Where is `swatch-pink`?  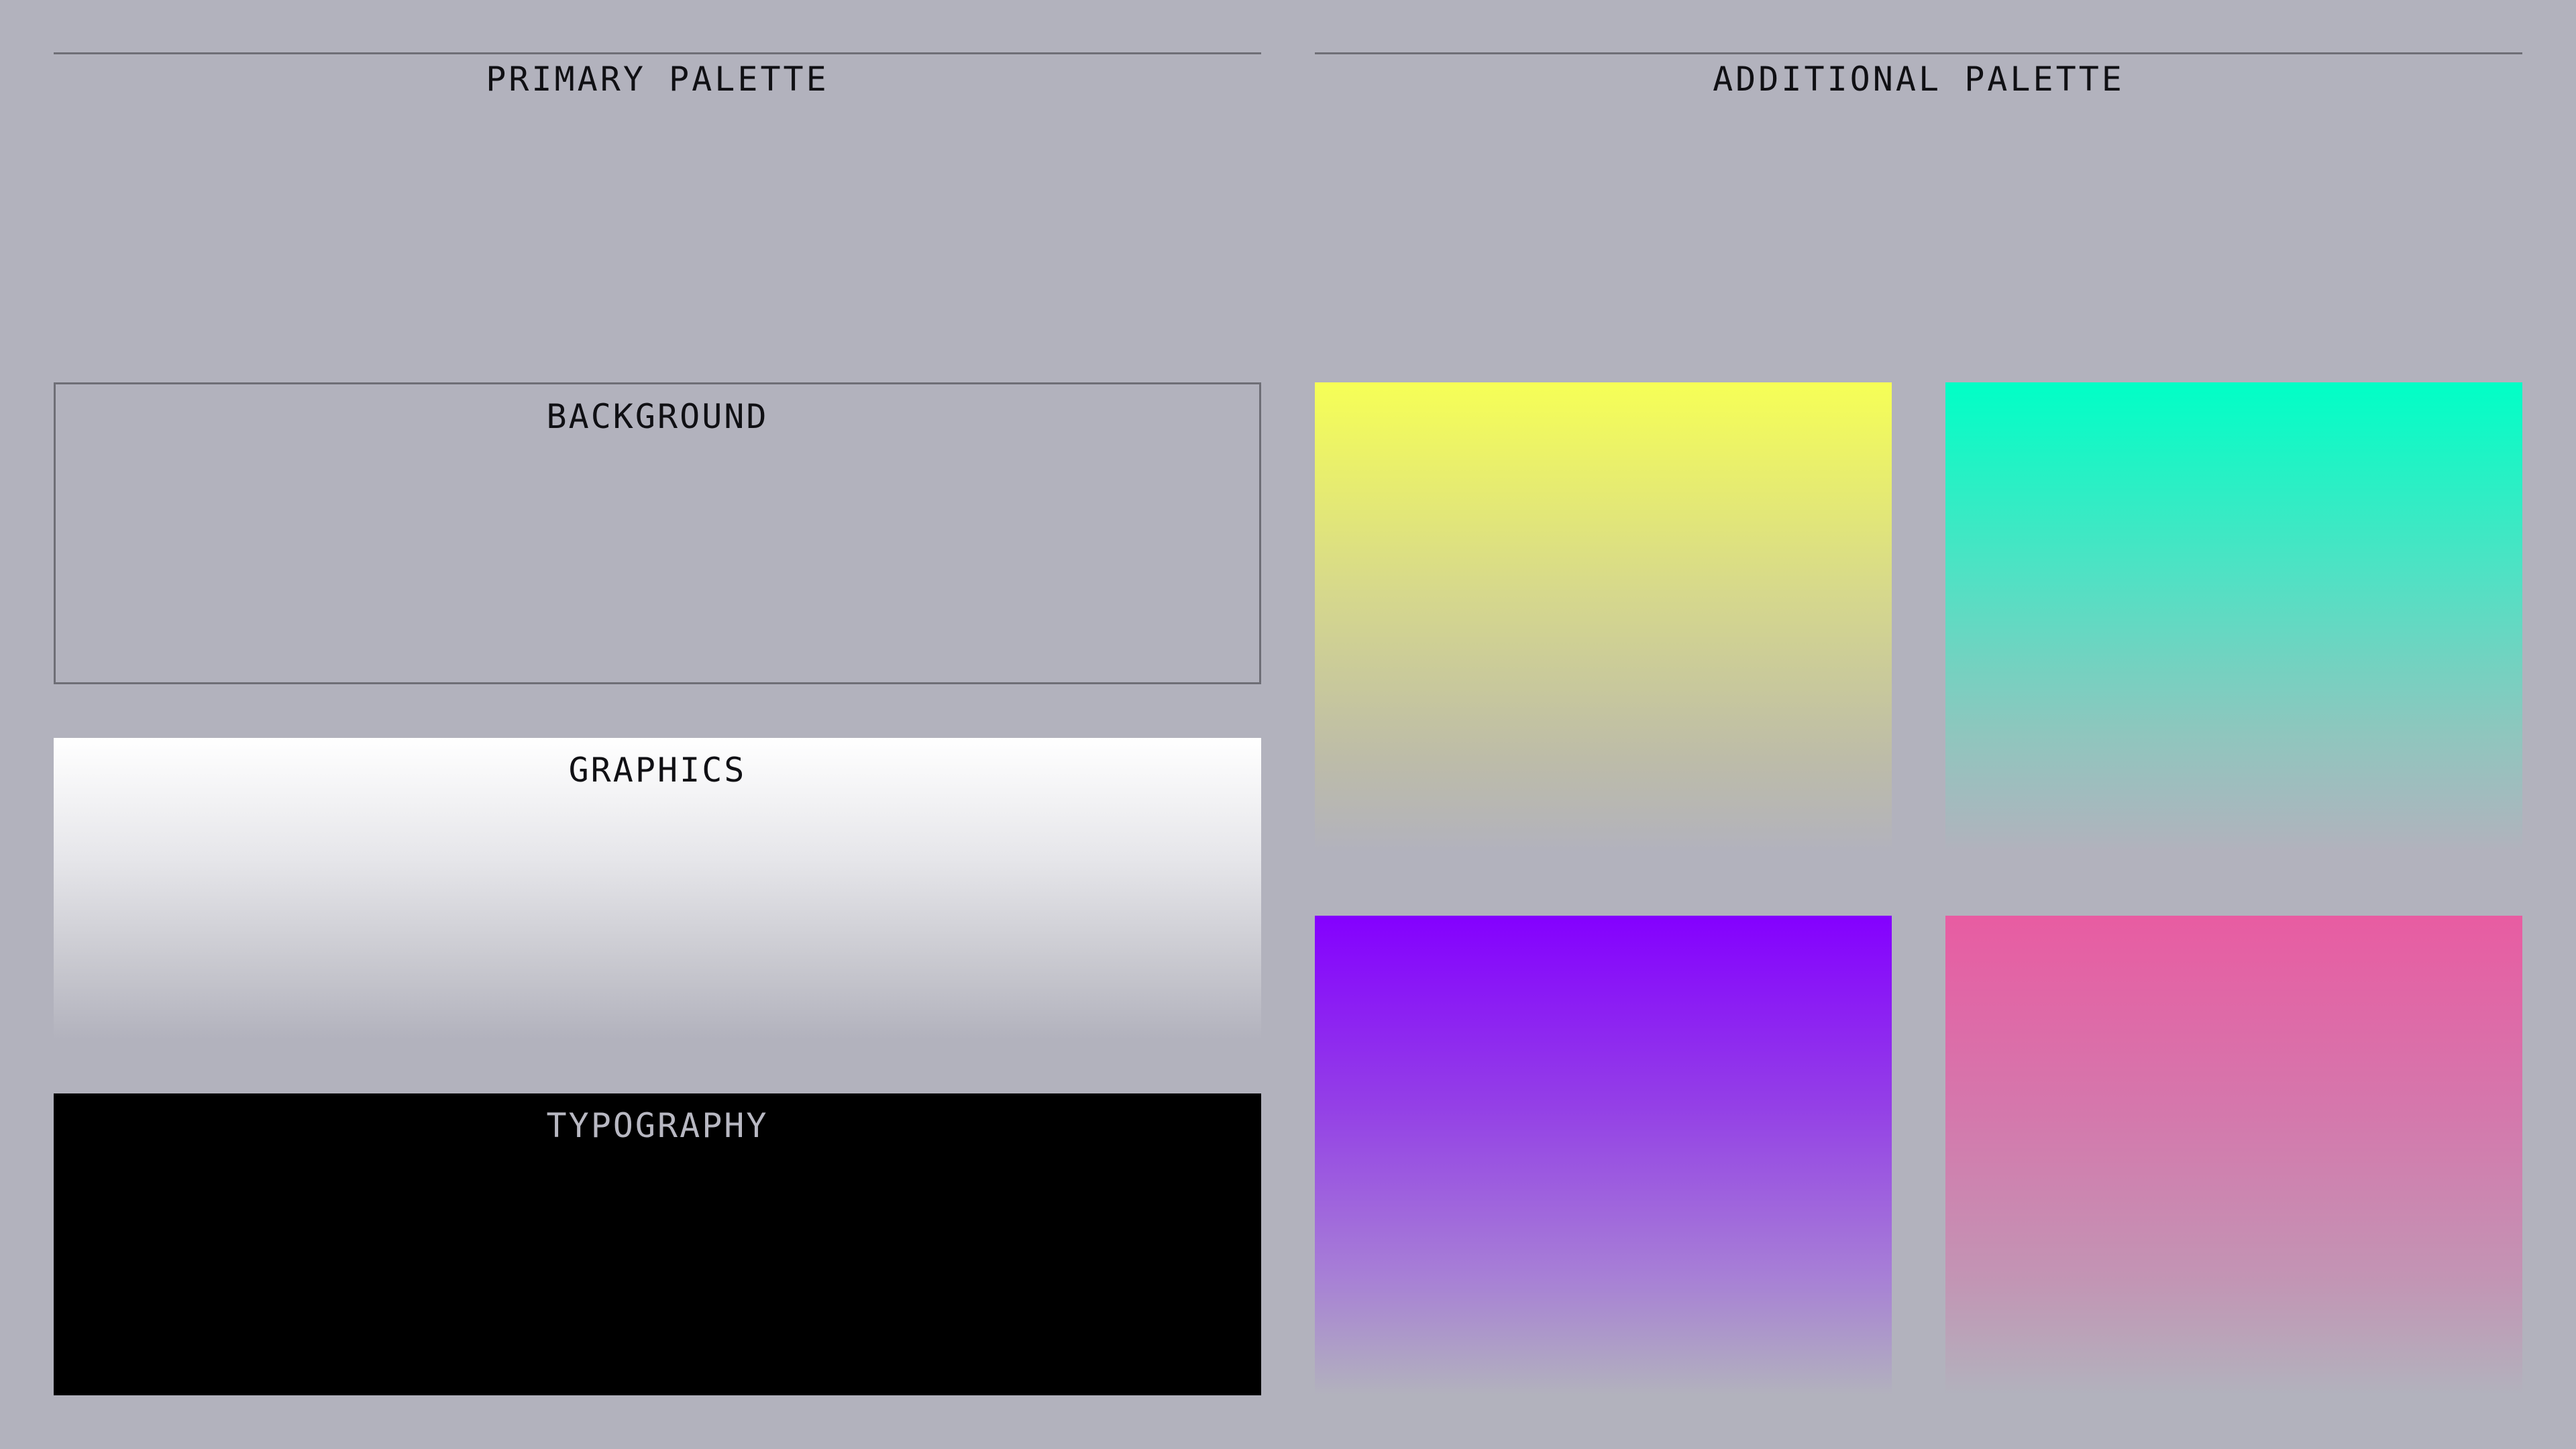
swatch-pink is located at coordinates (2233, 1155).